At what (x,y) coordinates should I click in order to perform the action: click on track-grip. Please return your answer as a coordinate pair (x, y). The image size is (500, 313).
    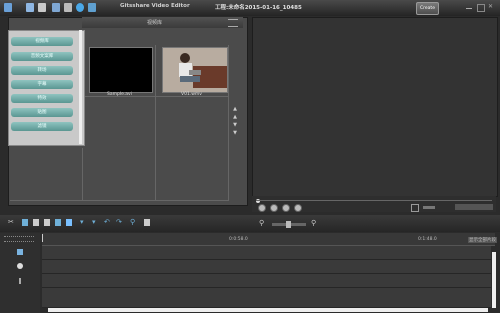
    Looking at the image, I should click on (19, 239).